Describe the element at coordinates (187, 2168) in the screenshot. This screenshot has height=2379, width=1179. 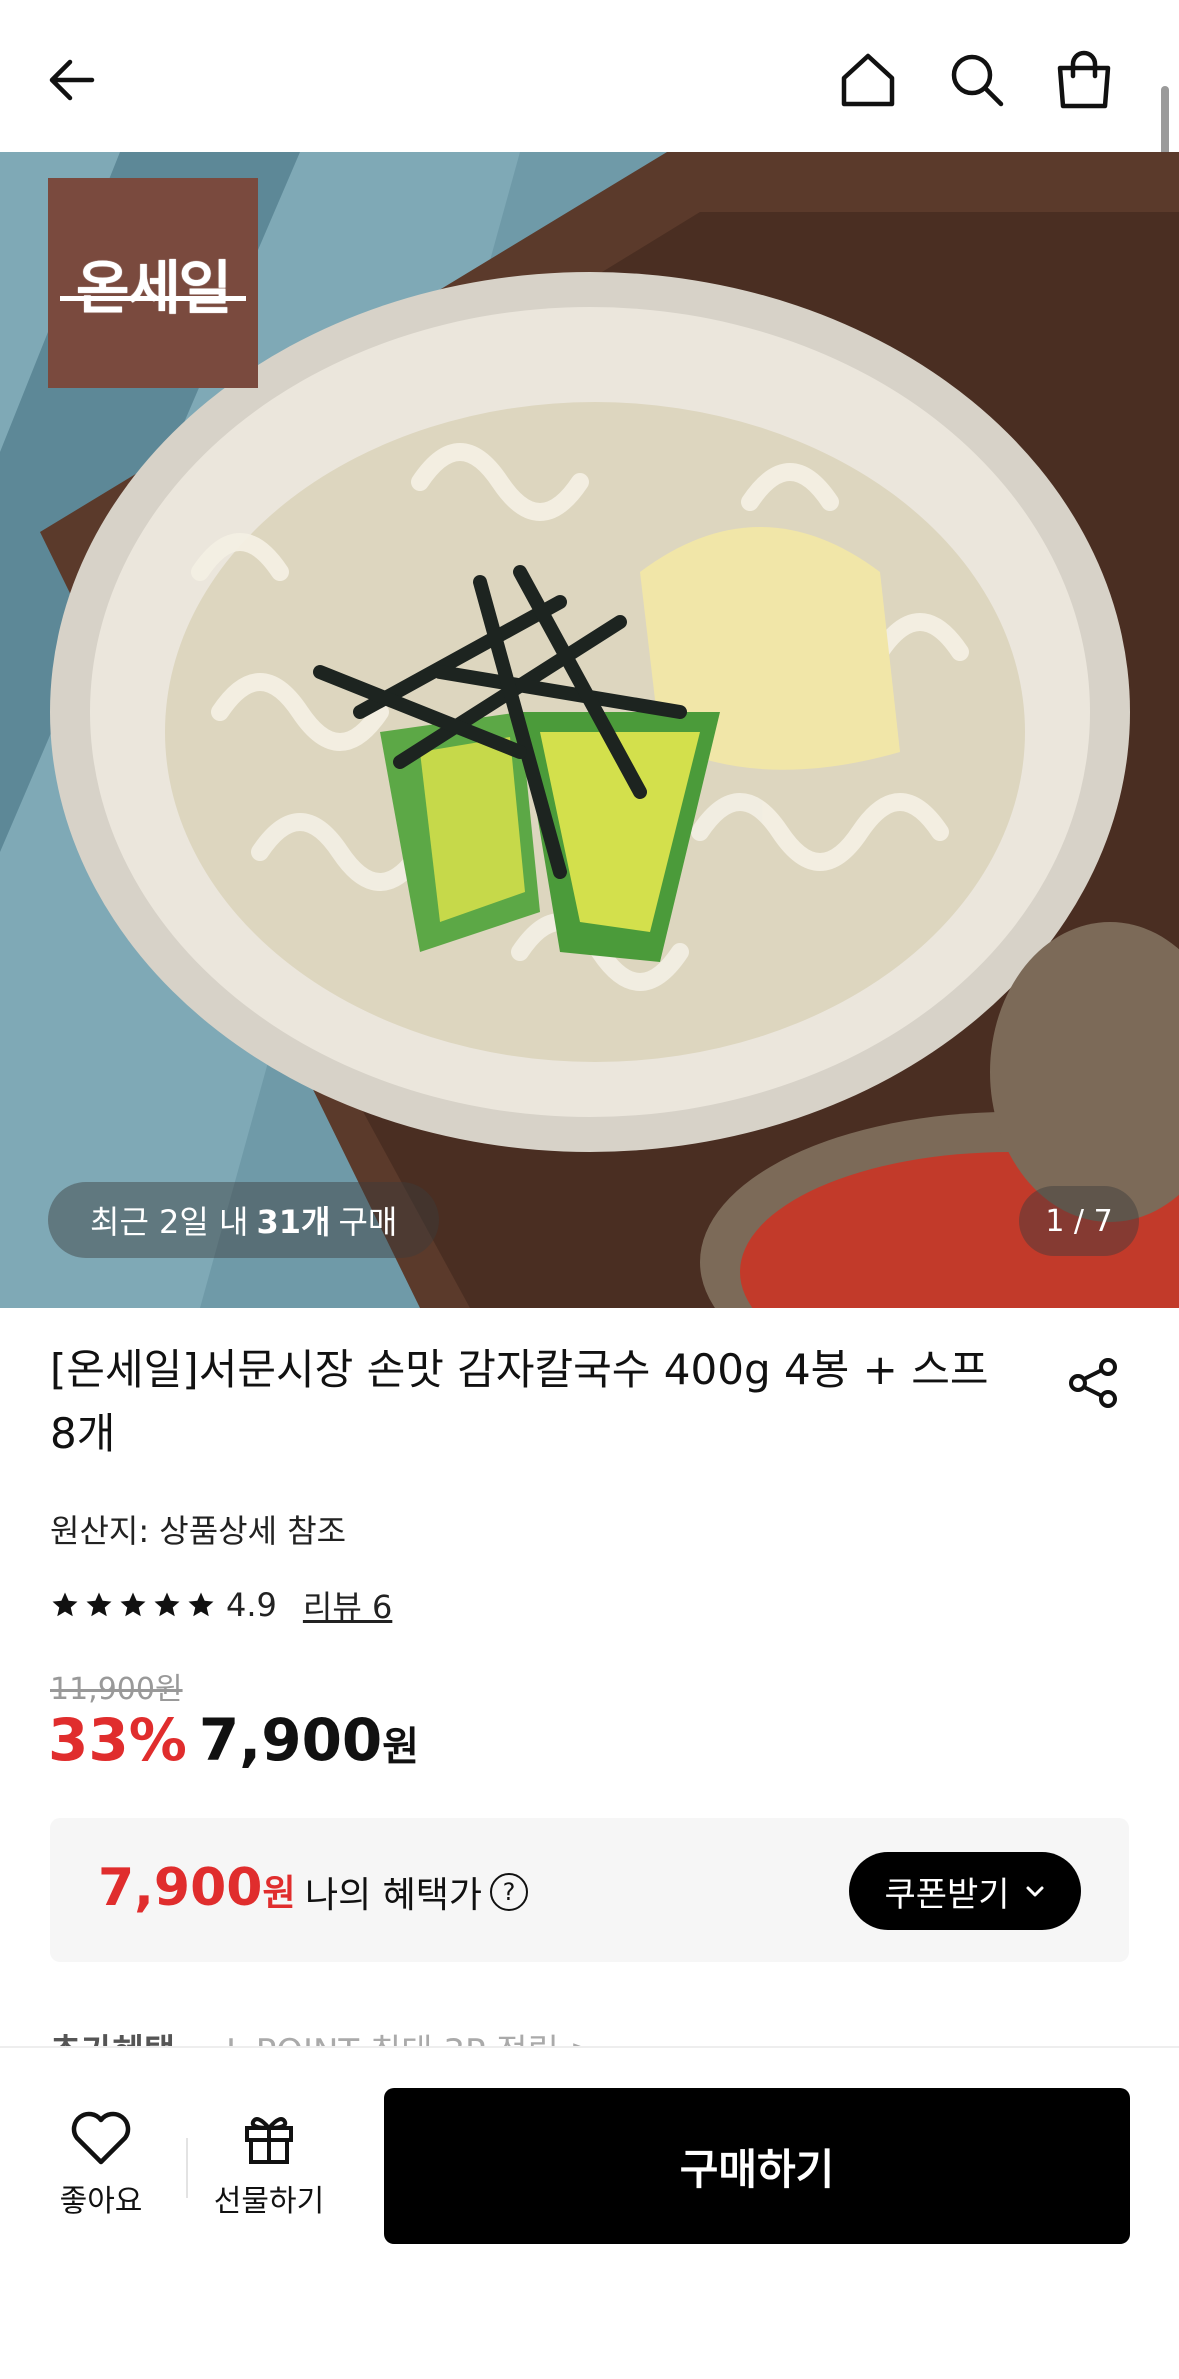
I see `divider` at that location.